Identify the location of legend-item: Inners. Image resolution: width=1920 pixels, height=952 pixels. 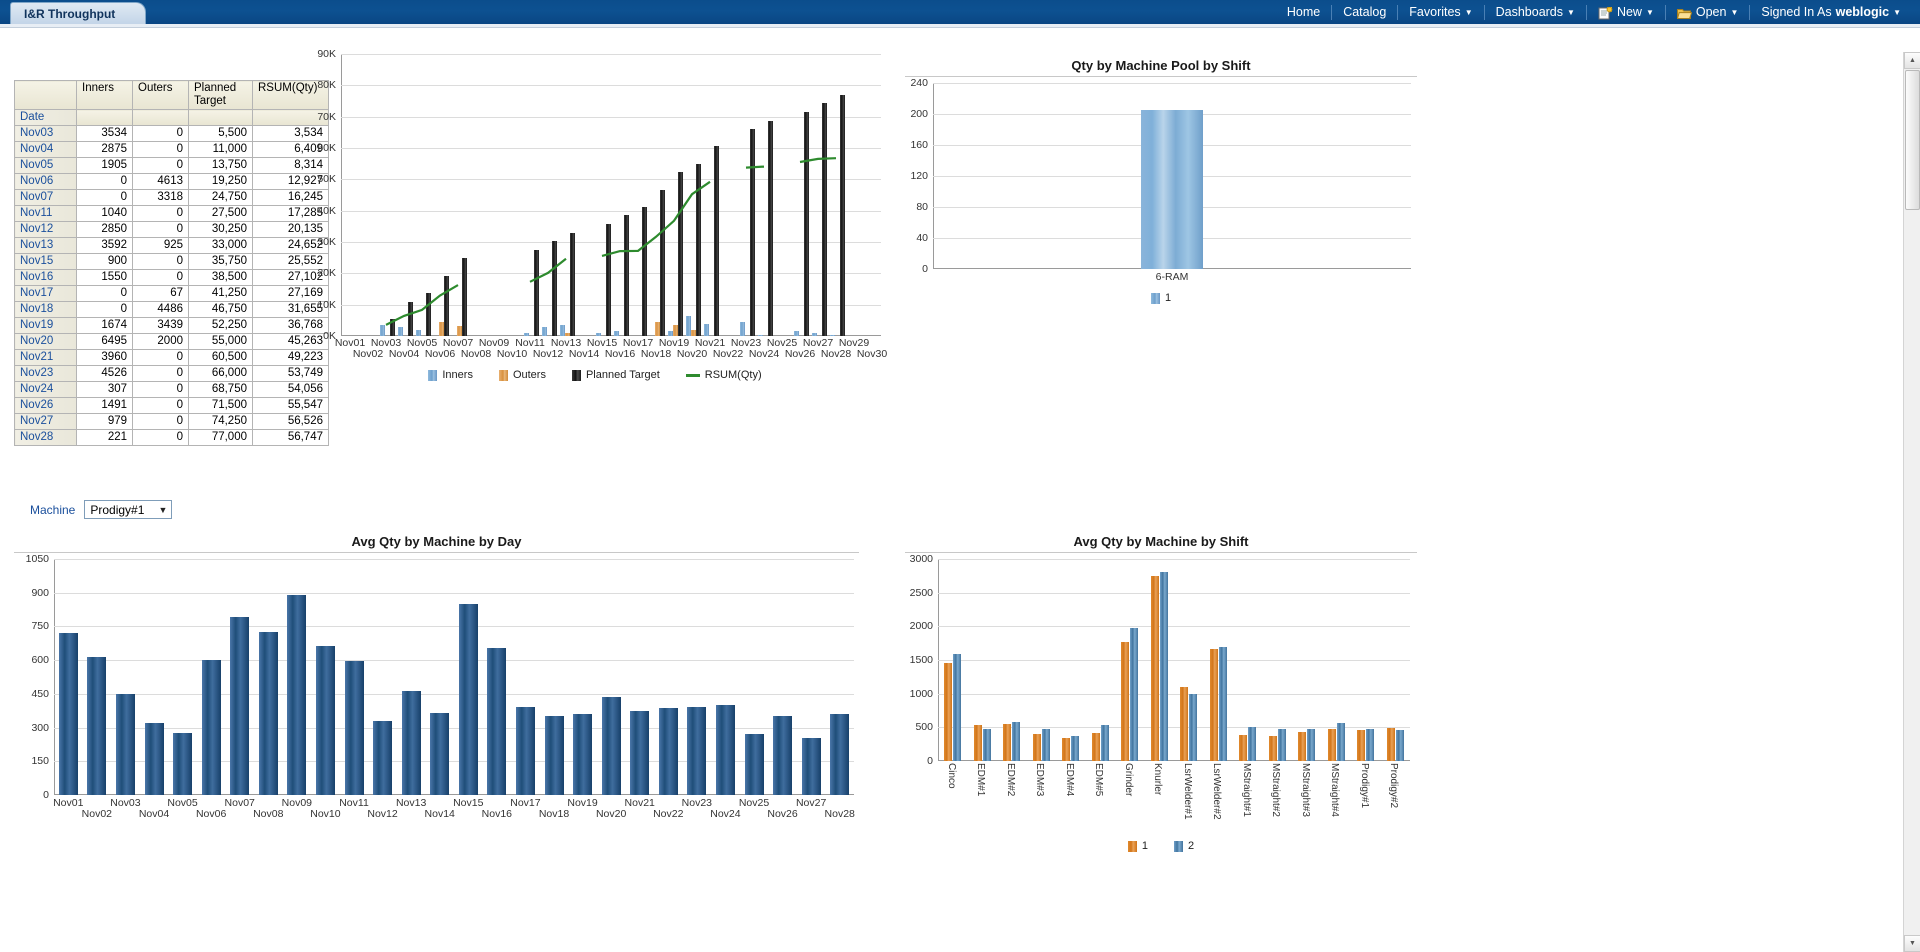
(450, 375).